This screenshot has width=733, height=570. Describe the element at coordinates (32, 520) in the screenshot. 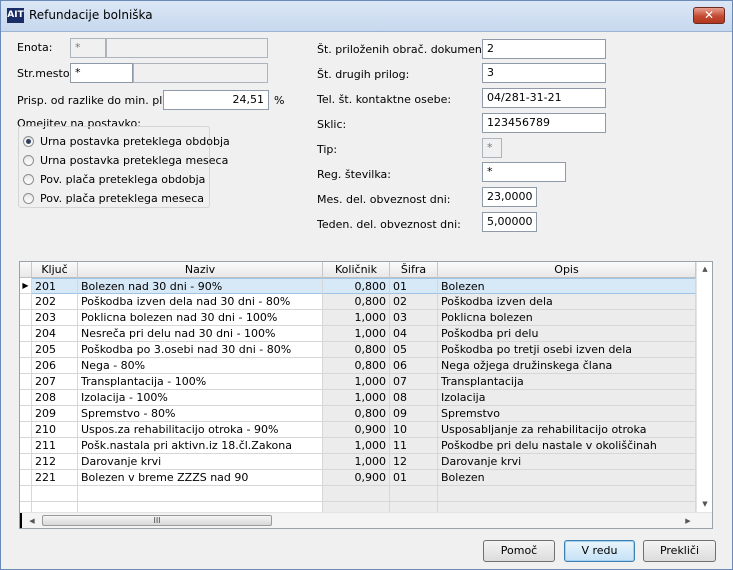

I see `scroll-left-icon: ◀` at that location.